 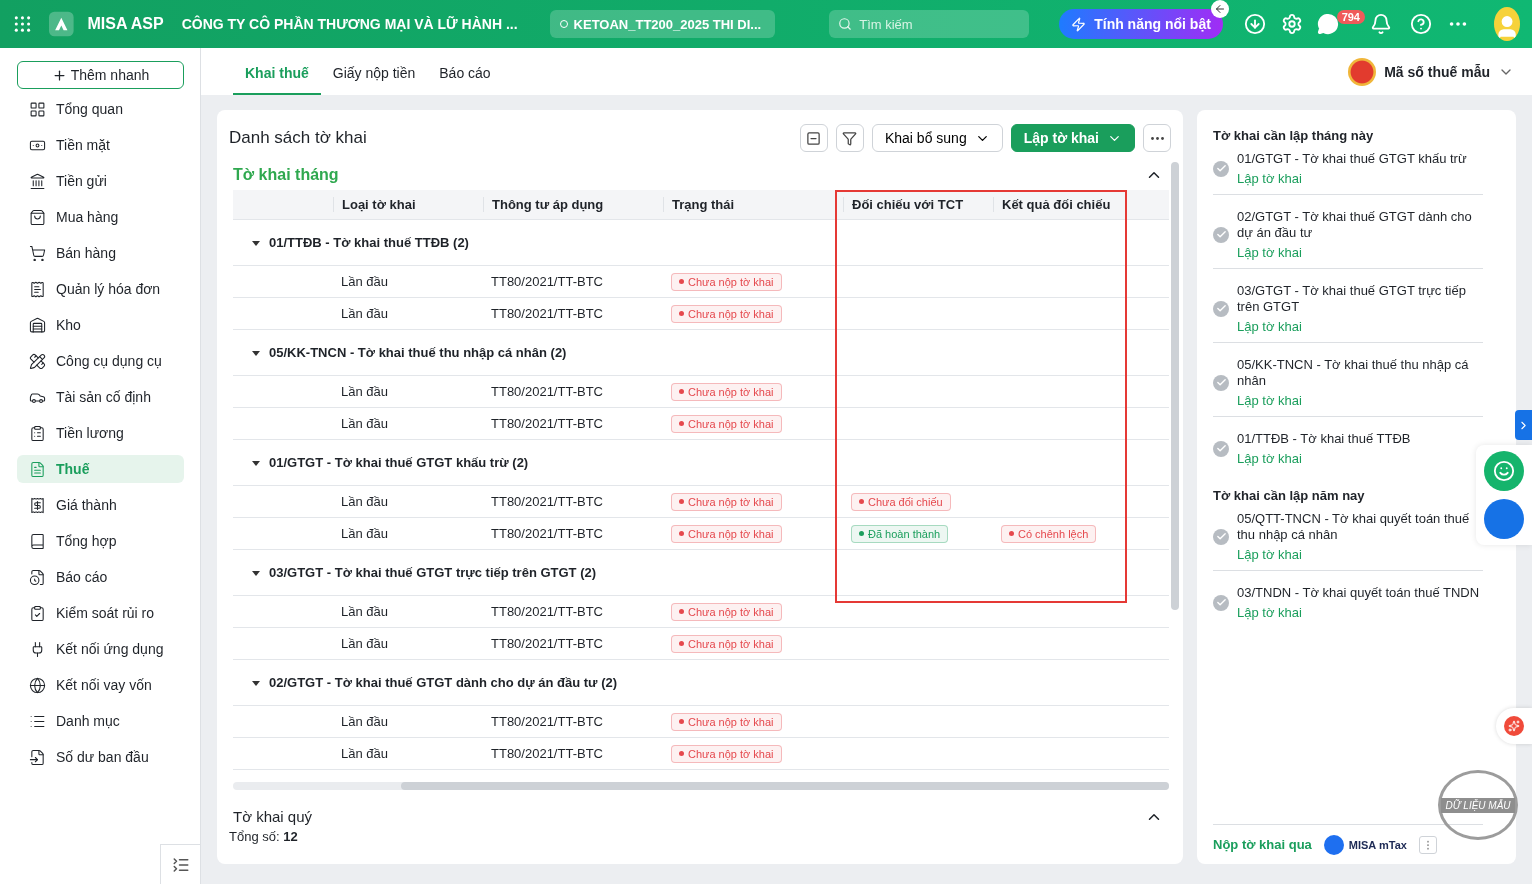 I want to click on sidebar-item: Tài sản cố định, so click(x=100, y=397).